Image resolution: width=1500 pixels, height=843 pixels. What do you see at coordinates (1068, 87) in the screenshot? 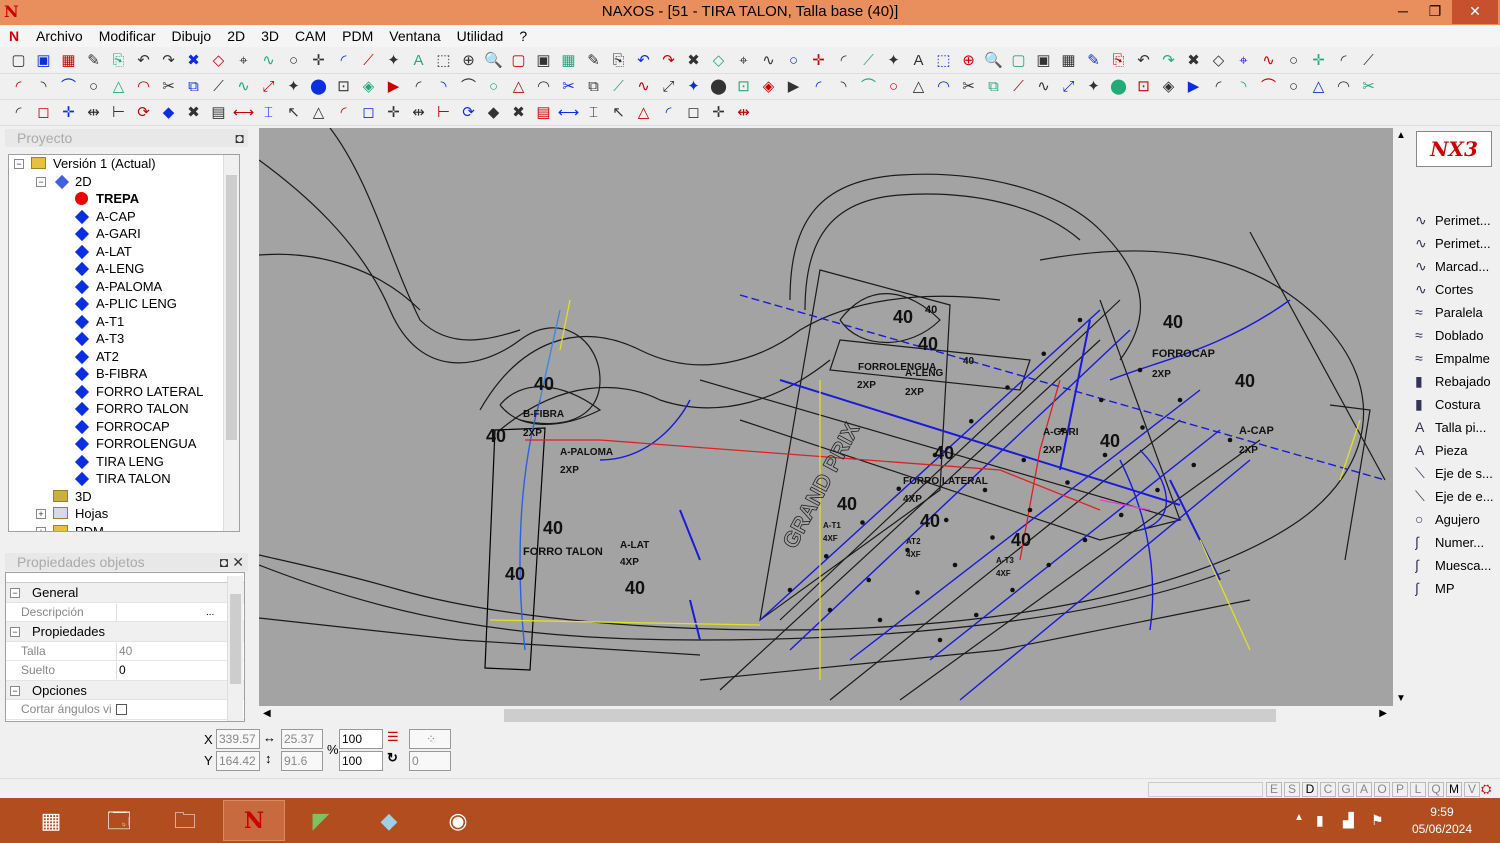
I see `toolbar-tool-icon: ⤢` at bounding box center [1068, 87].